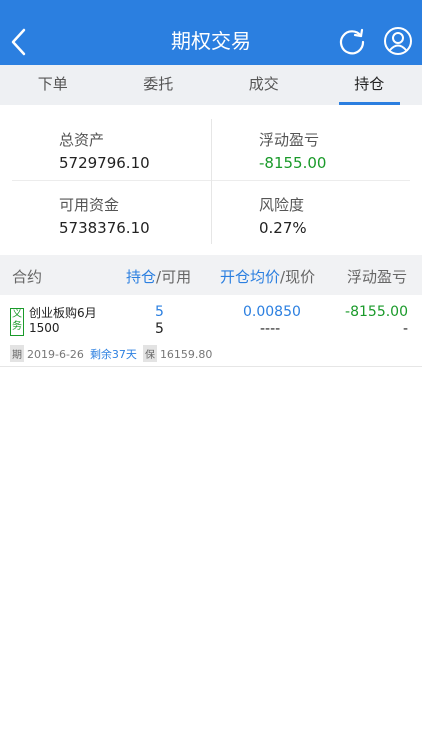  I want to click on obligation-tag: 义务, so click(17, 322).